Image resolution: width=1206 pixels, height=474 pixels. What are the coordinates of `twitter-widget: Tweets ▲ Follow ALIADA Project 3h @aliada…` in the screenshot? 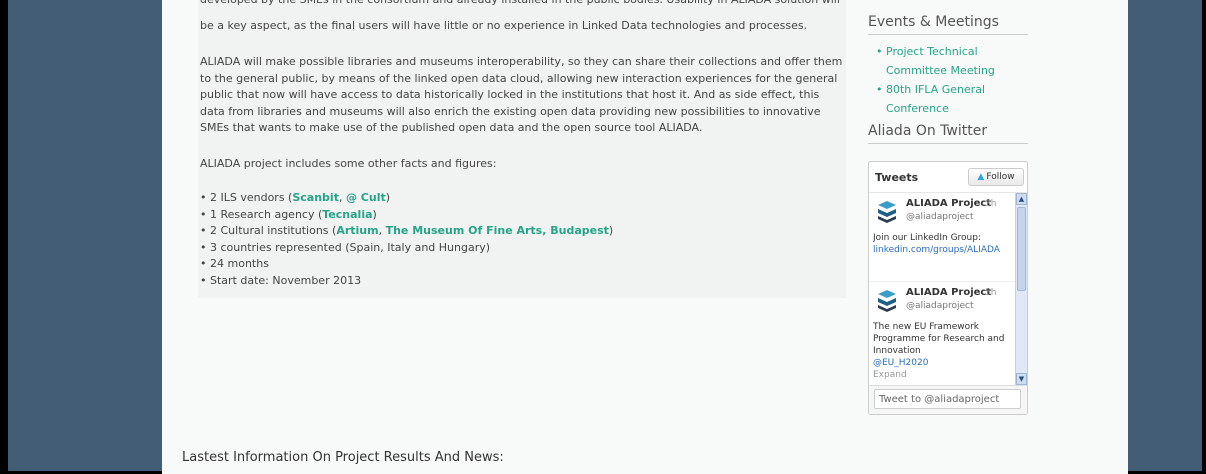 It's located at (948, 288).